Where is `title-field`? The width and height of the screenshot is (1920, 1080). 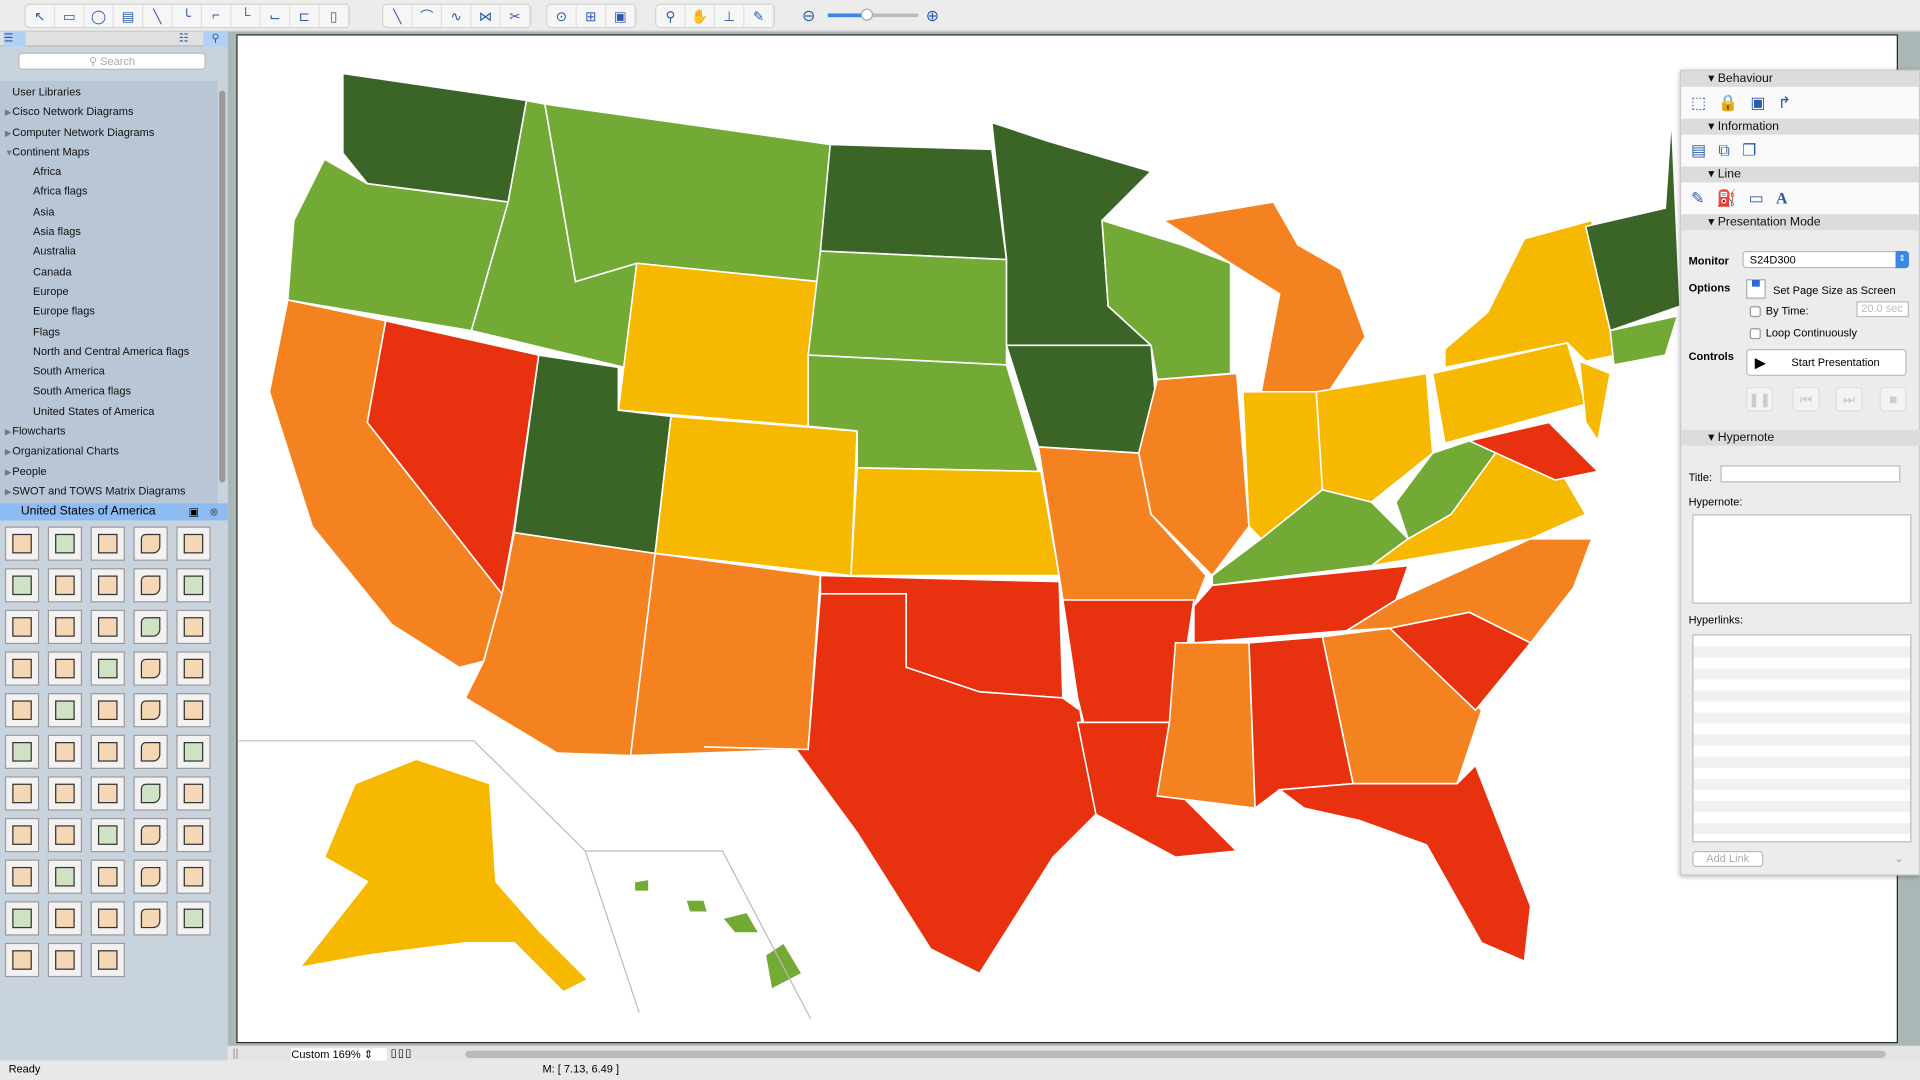 title-field is located at coordinates (1810, 474).